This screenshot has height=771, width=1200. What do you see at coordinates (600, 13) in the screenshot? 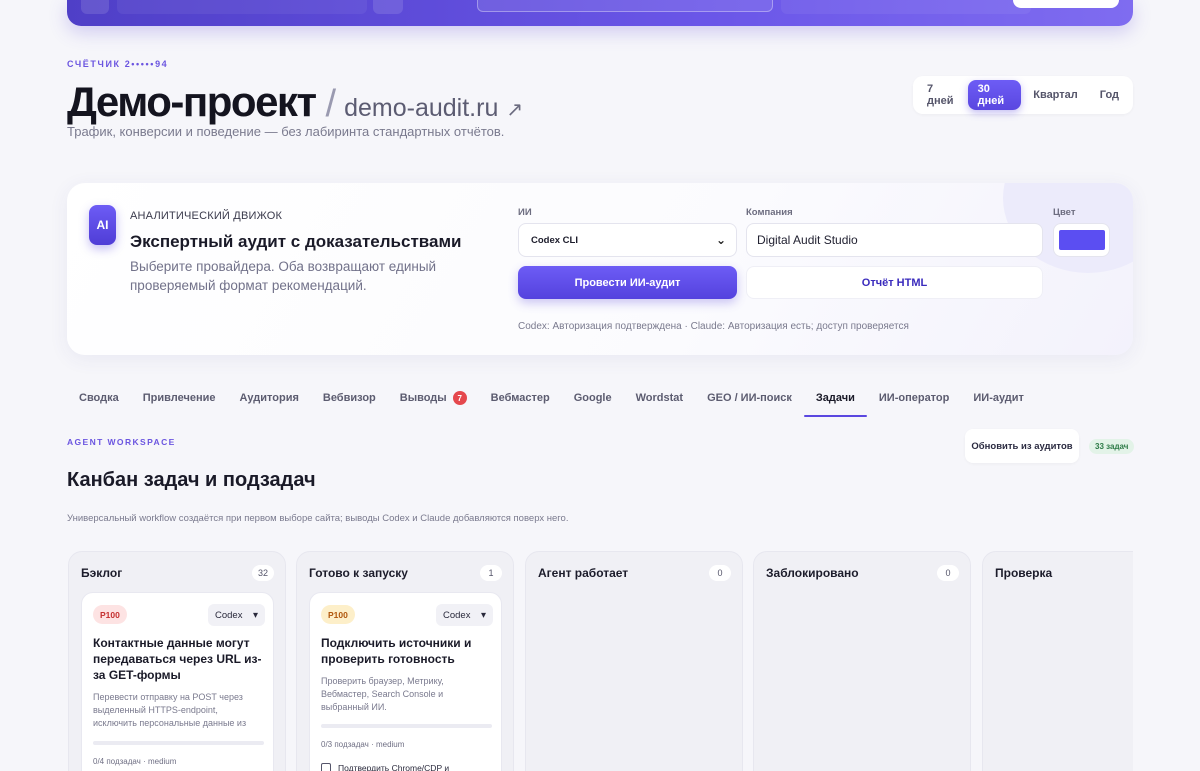
I see `top-navigation-bar` at bounding box center [600, 13].